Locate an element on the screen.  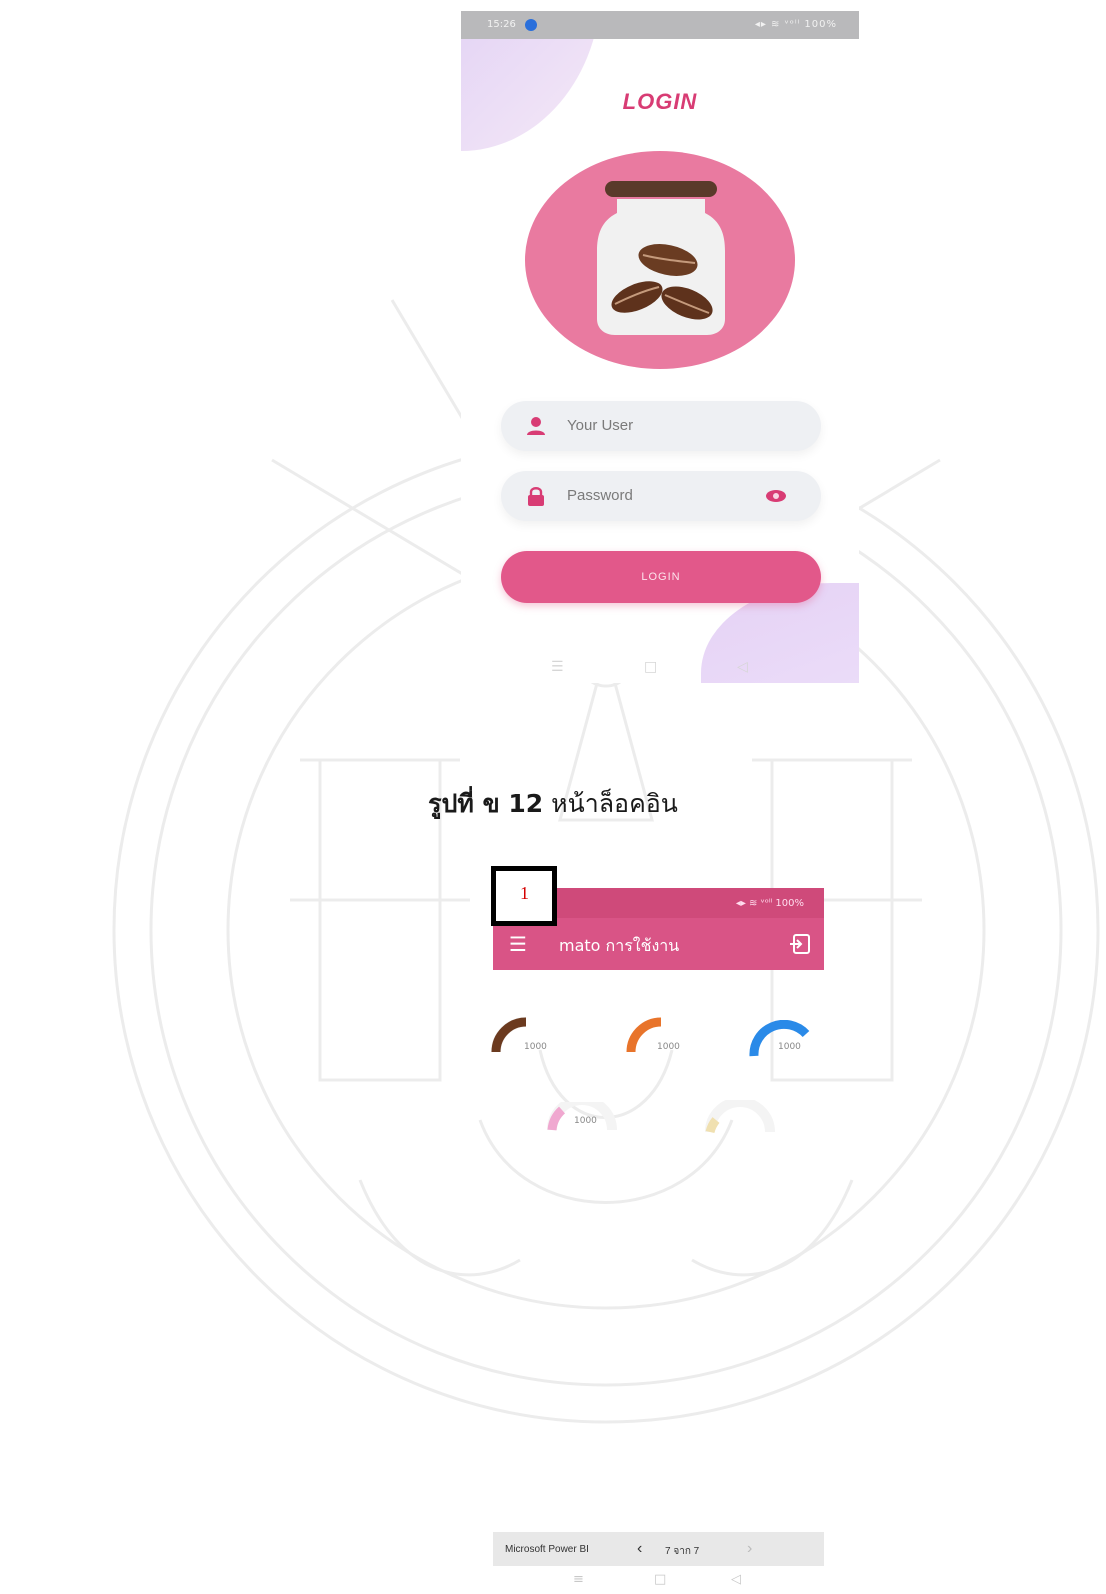
previous-page-button: ‹ is located at coordinates (639, 1549).